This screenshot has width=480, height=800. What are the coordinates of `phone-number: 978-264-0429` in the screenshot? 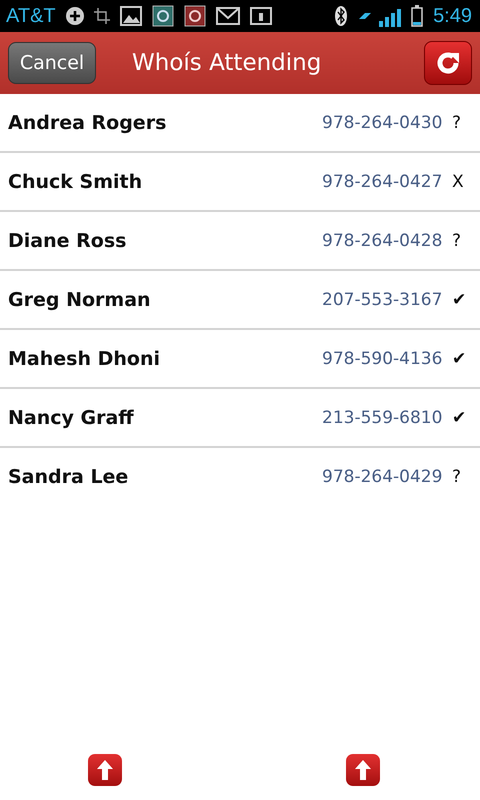 It's located at (385, 476).